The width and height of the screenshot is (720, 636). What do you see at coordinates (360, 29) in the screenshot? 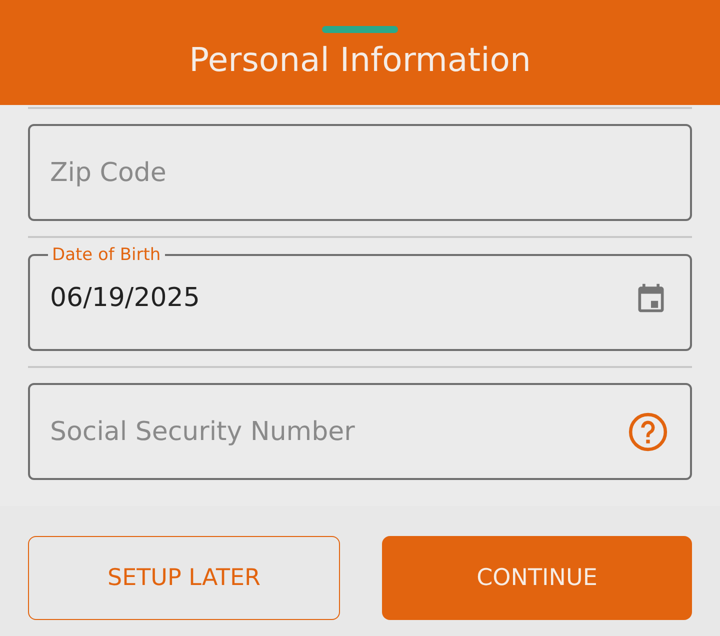
I see `drag-handle` at bounding box center [360, 29].